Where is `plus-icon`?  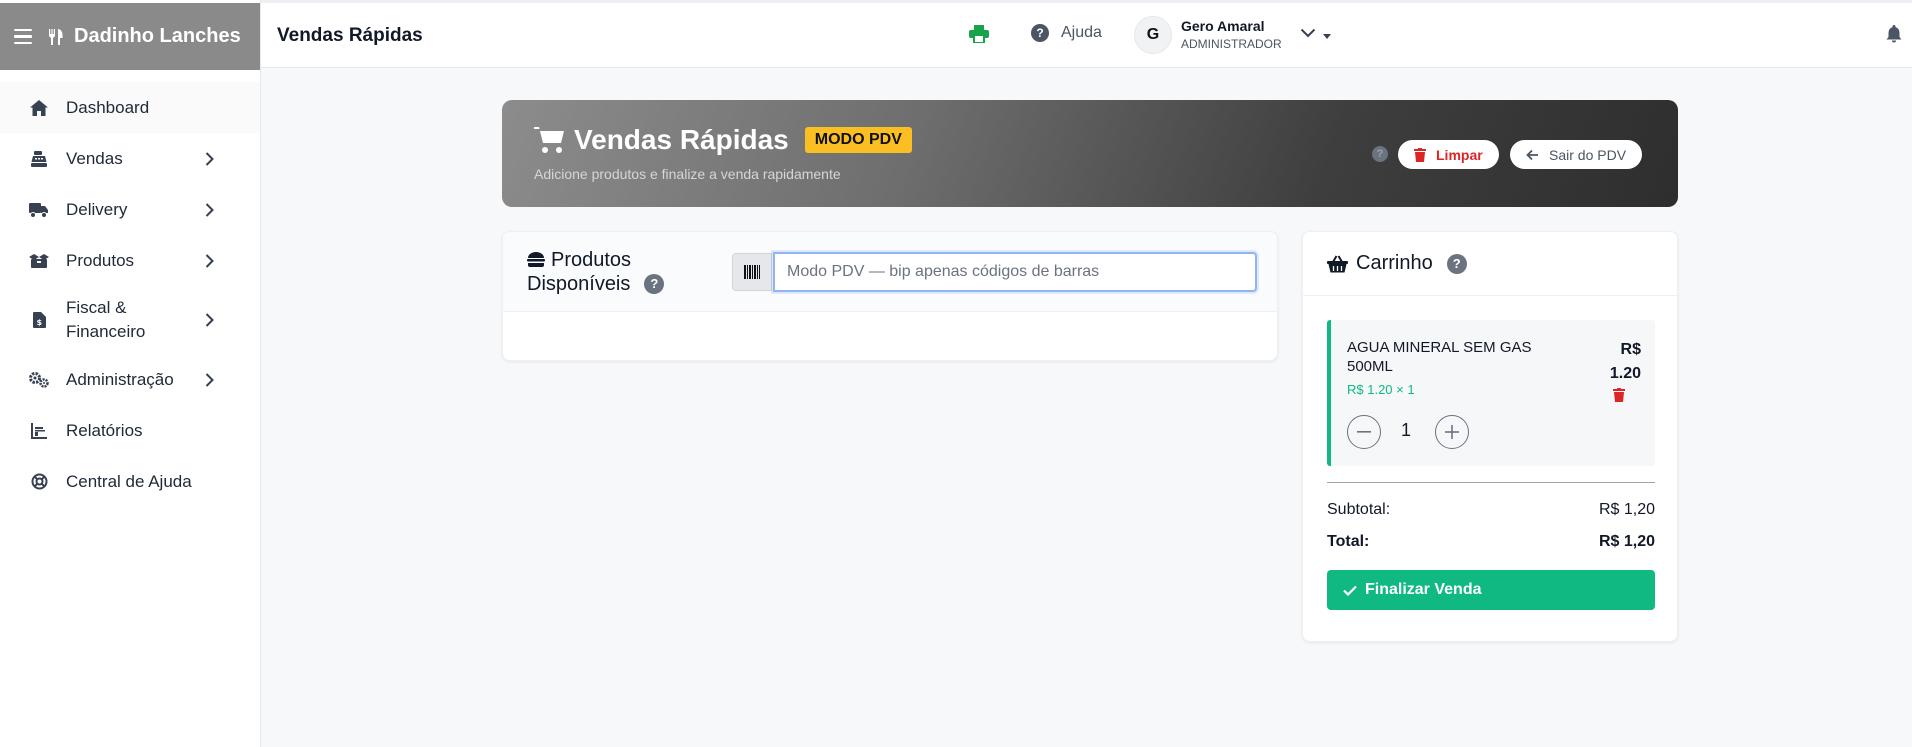
plus-icon is located at coordinates (1452, 432).